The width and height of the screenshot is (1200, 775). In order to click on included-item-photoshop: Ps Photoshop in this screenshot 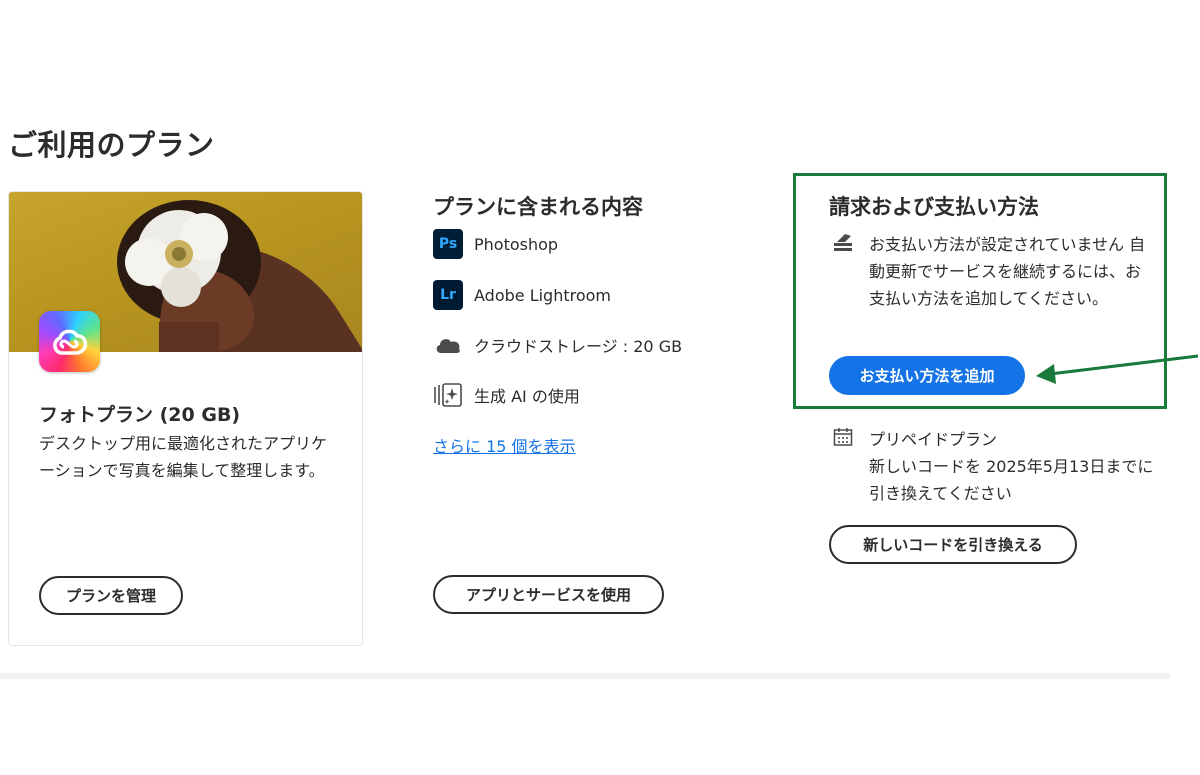, I will do `click(495, 244)`.